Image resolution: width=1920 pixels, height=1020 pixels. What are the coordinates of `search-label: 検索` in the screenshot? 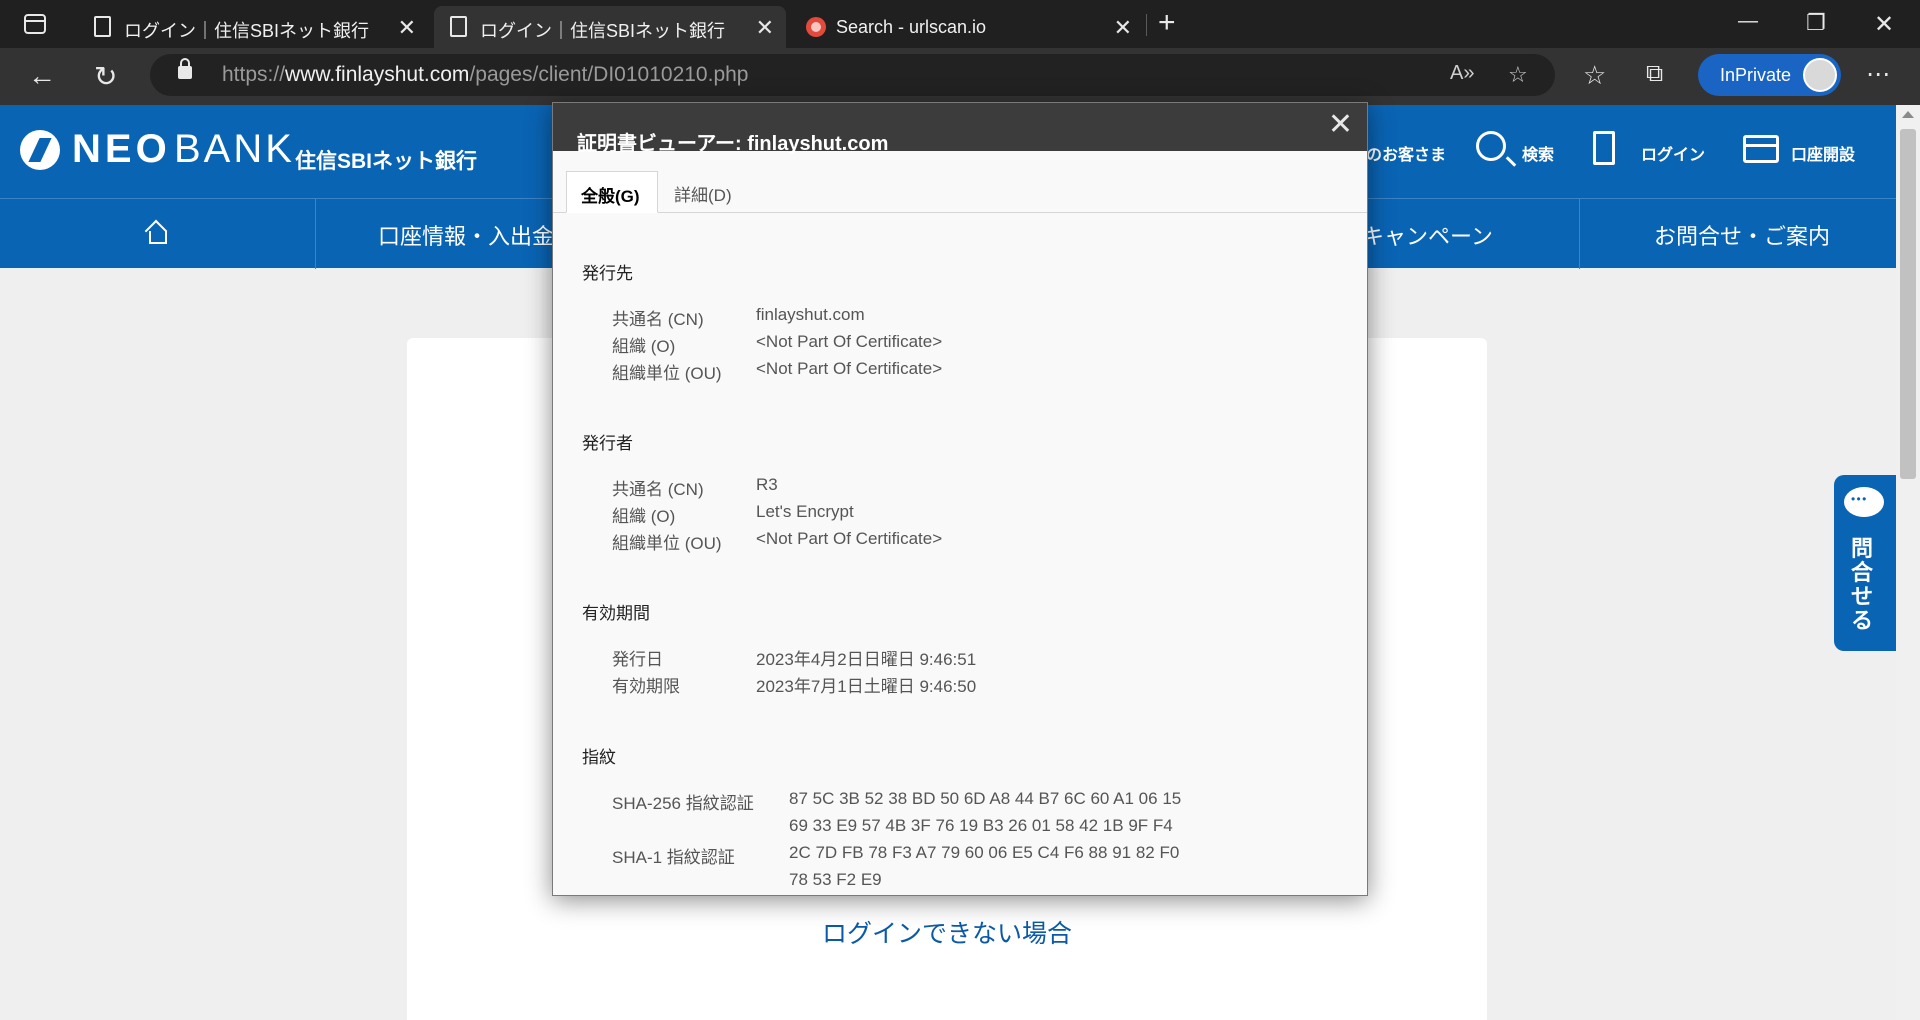 It's located at (1538, 155).